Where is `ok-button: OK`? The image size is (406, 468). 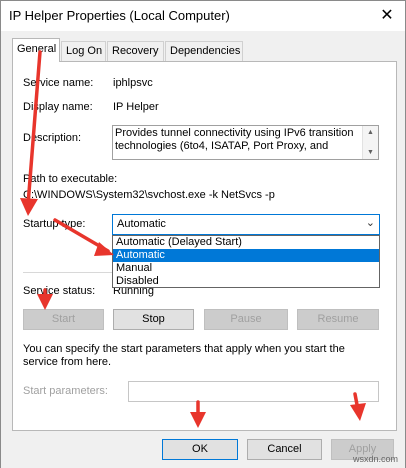 ok-button: OK is located at coordinates (200, 449).